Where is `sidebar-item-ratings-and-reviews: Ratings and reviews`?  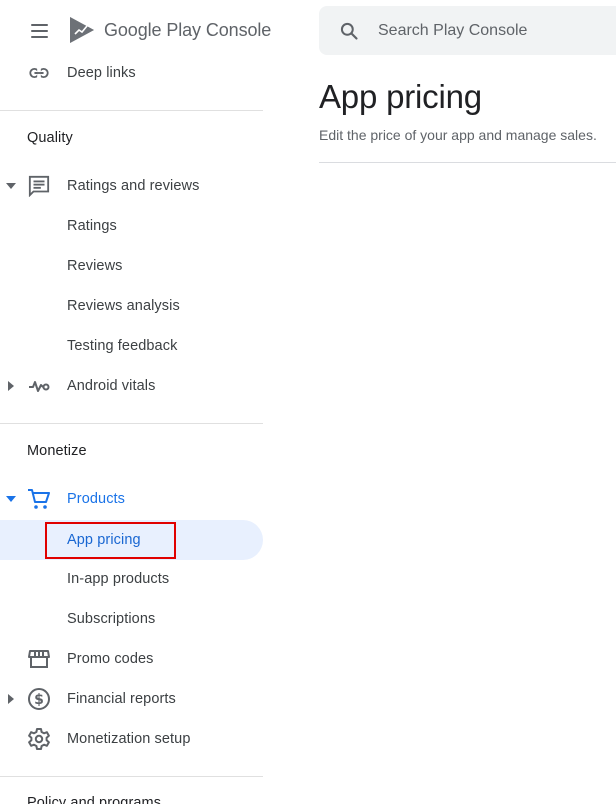 sidebar-item-ratings-and-reviews: Ratings and reviews is located at coordinates (131, 186).